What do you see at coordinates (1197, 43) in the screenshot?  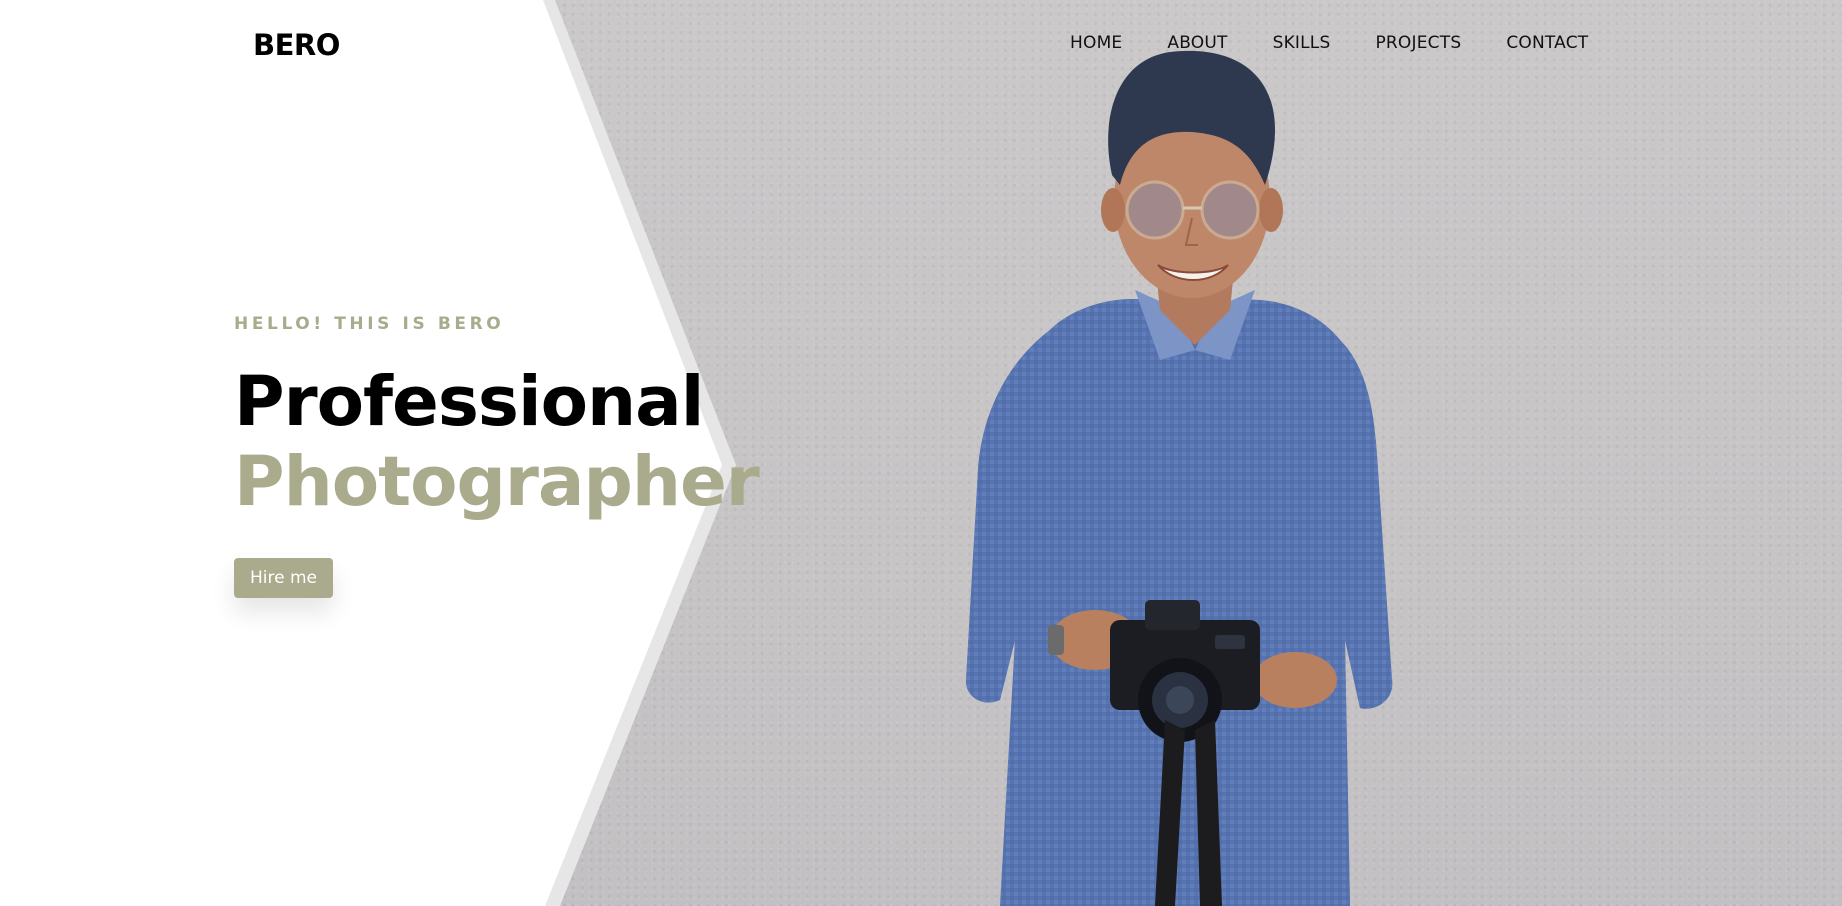 I see `nav-item-about: ABOUT` at bounding box center [1197, 43].